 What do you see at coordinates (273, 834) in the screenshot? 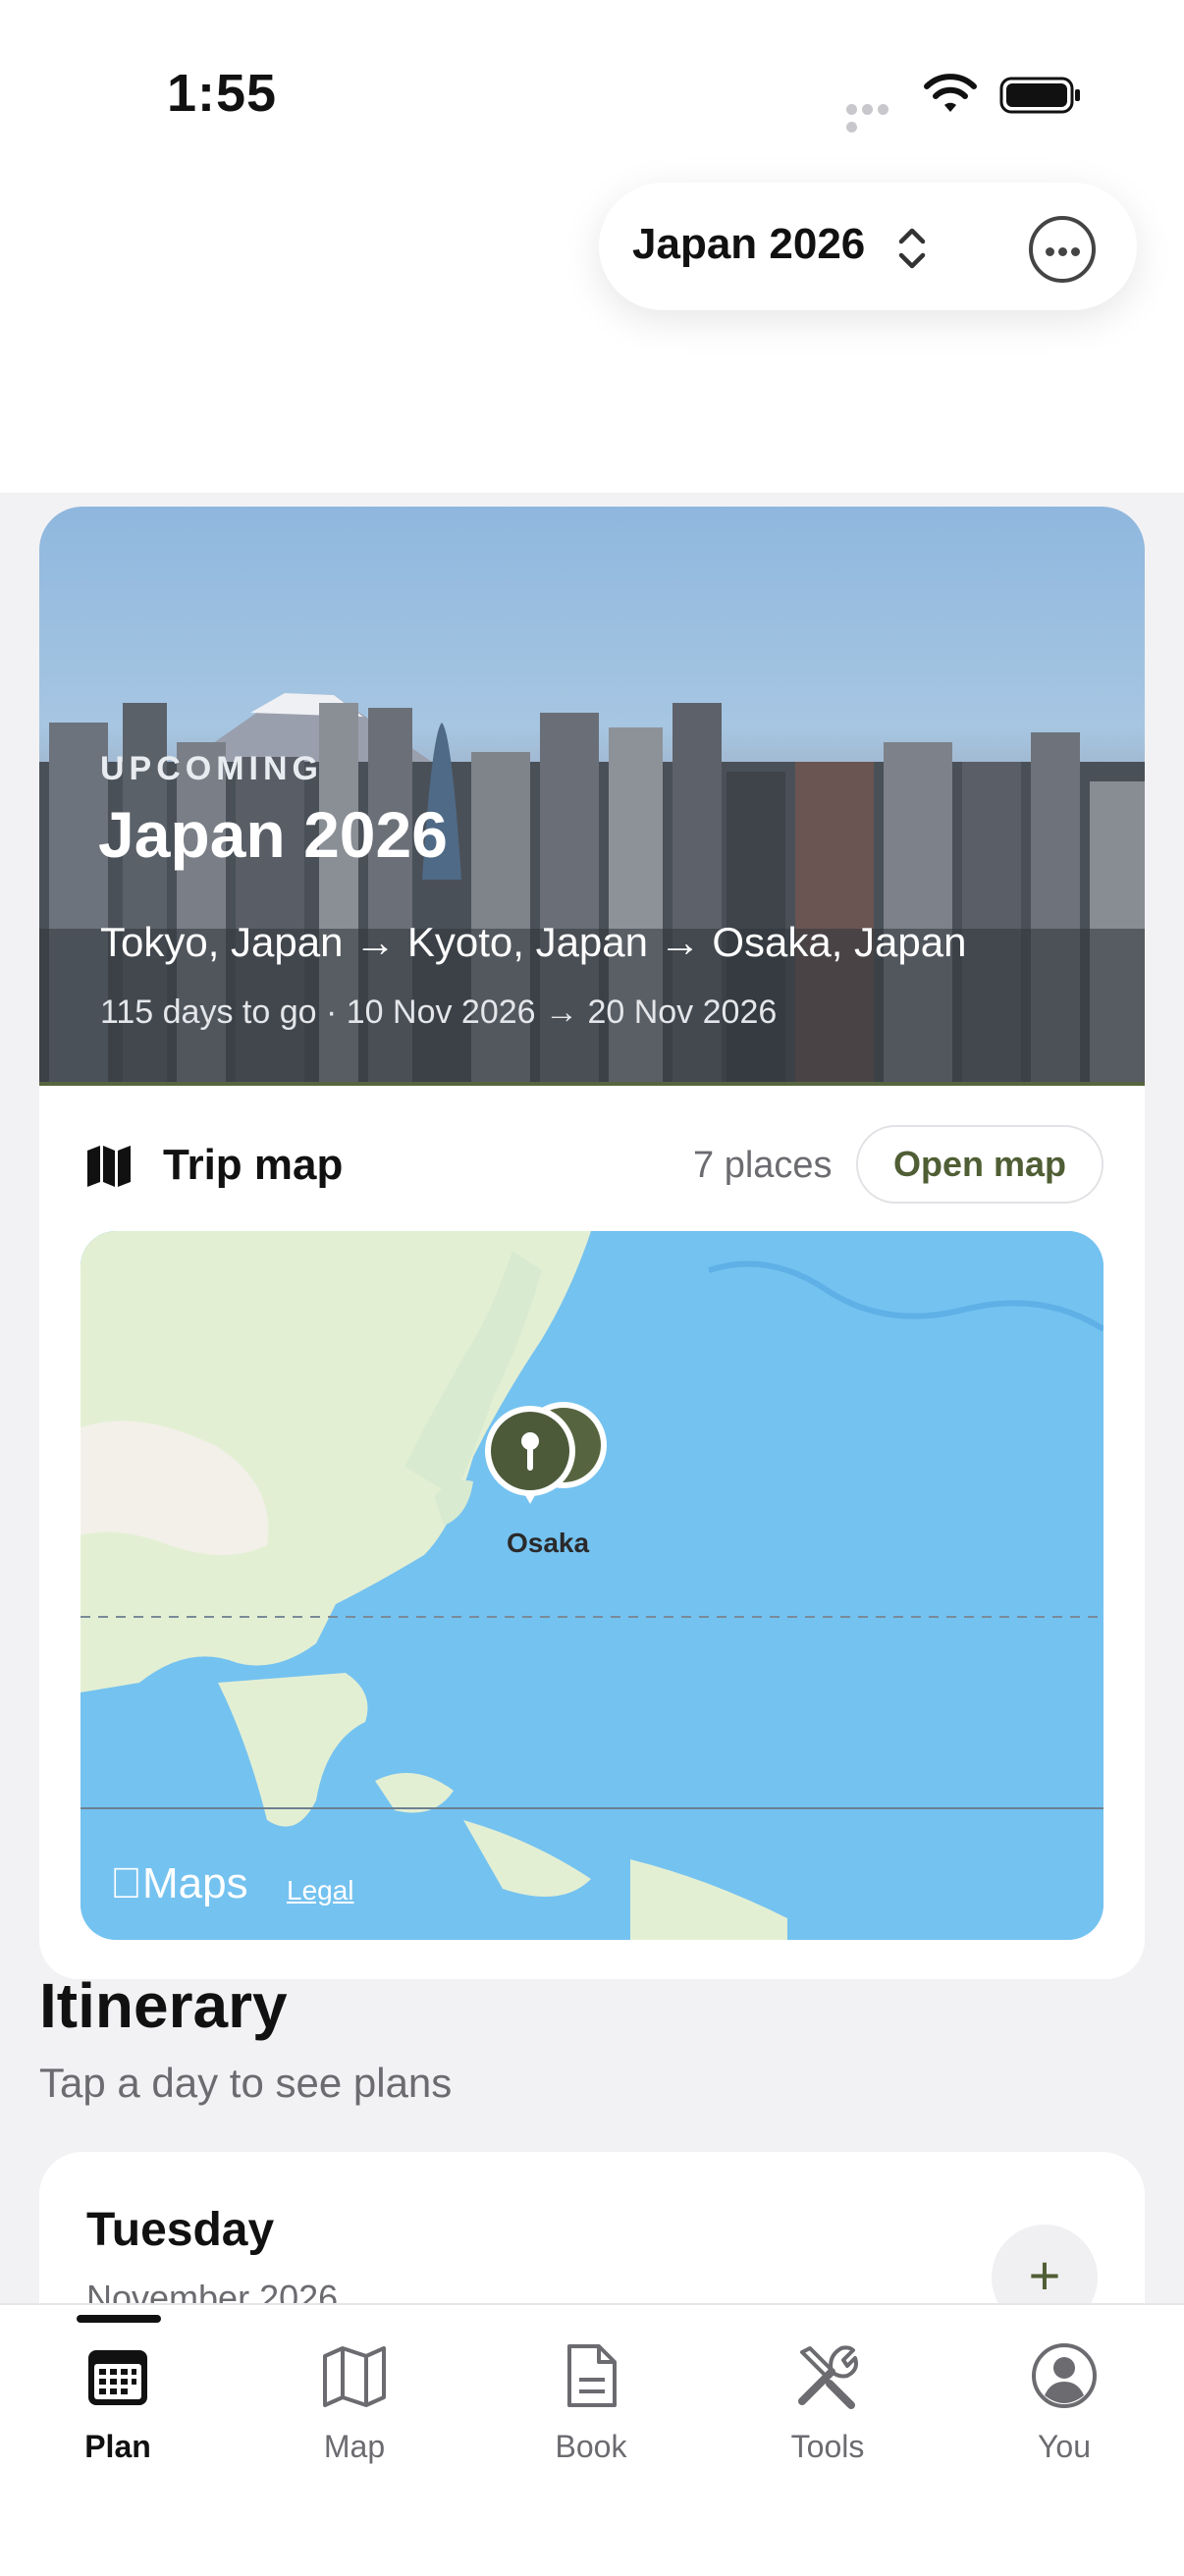
I see `trip-title: Japan 2026` at bounding box center [273, 834].